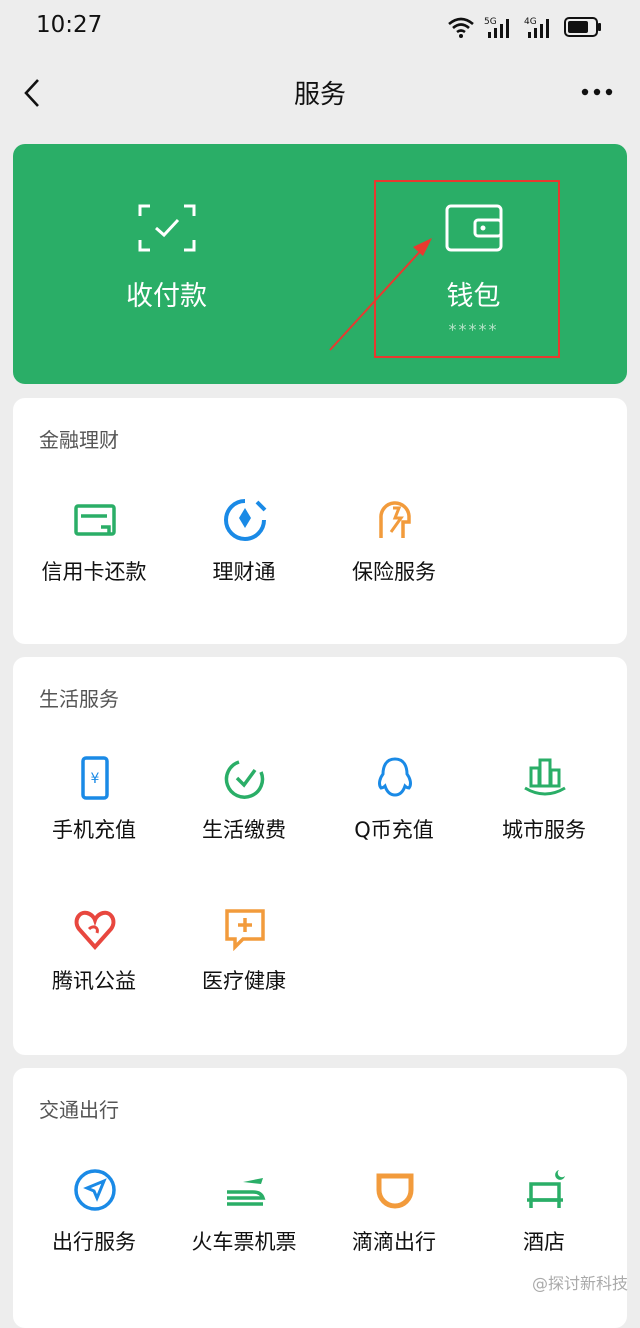 This screenshot has width=640, height=1328. I want to click on train-plane-label: 火车票机票, so click(244, 1242).